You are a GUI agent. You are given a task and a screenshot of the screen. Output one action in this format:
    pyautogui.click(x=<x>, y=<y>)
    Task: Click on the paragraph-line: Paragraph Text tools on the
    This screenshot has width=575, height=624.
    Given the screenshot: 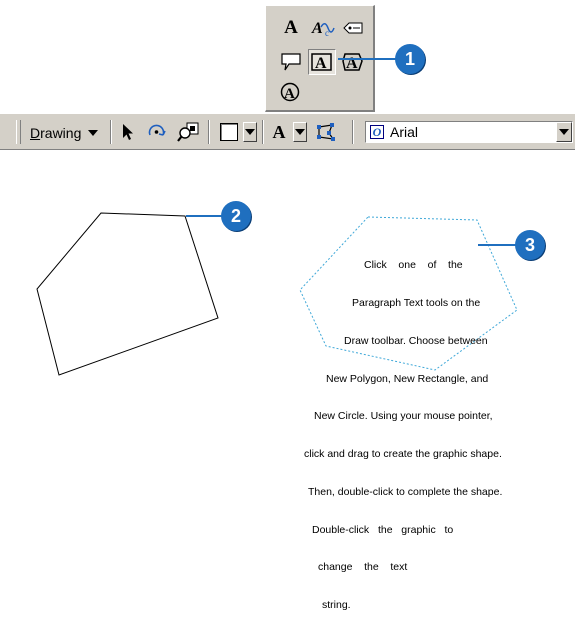 What is the action you would take?
    pyautogui.click(x=416, y=302)
    